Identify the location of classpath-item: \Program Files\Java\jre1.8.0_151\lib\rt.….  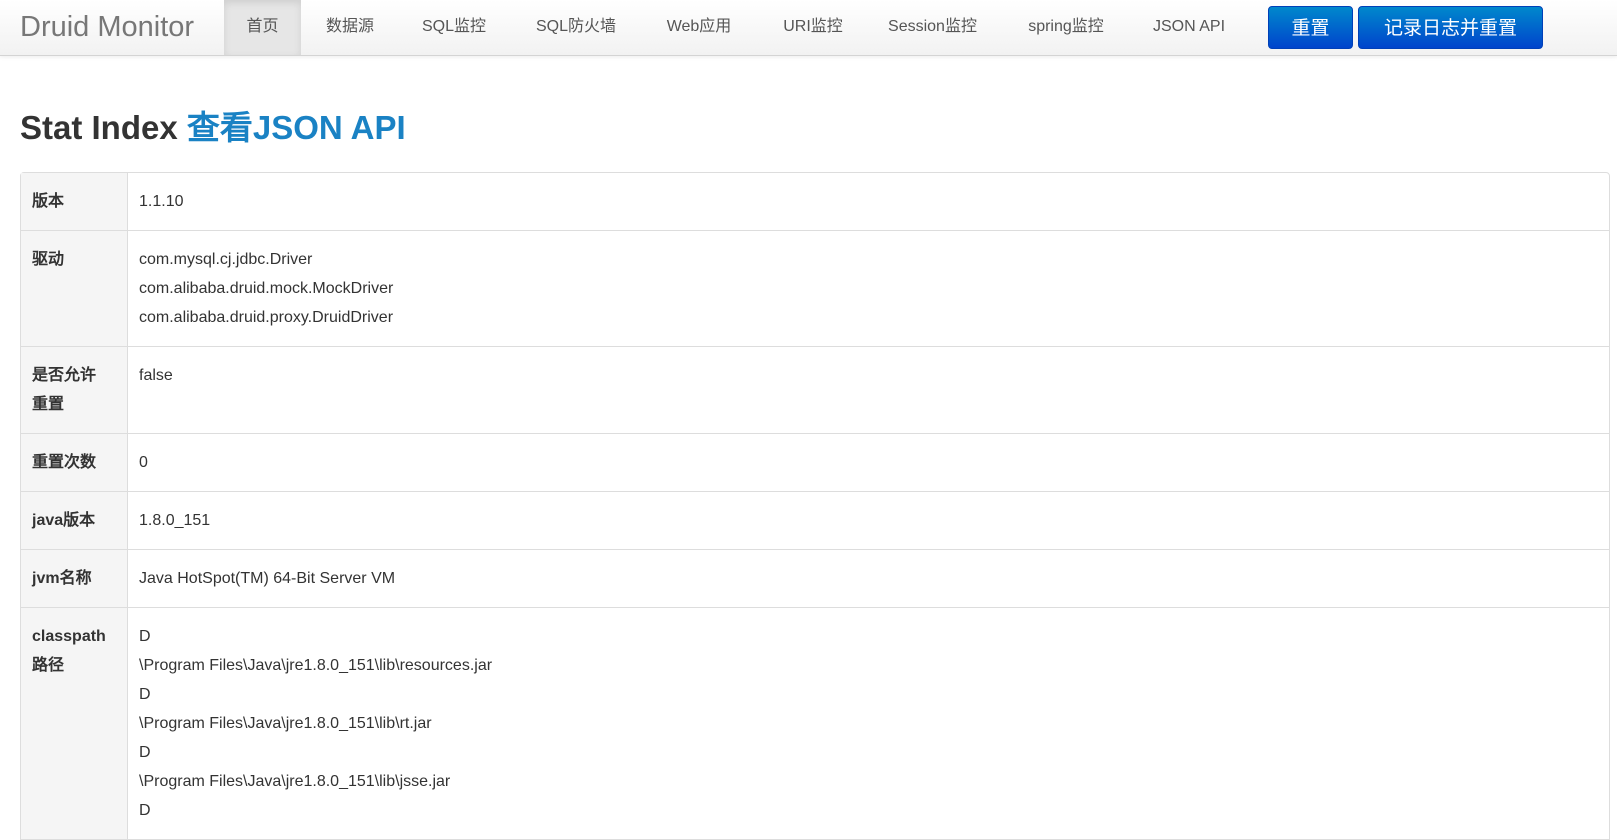
(285, 723).